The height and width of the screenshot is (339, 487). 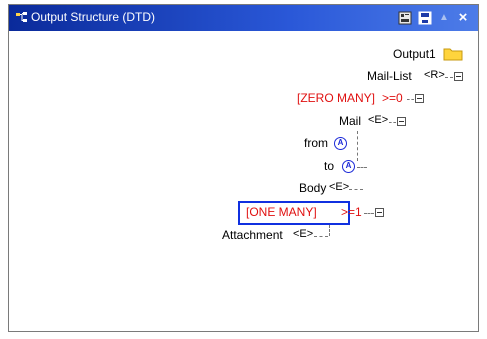 I want to click on body-label: Body, so click(x=312, y=188).